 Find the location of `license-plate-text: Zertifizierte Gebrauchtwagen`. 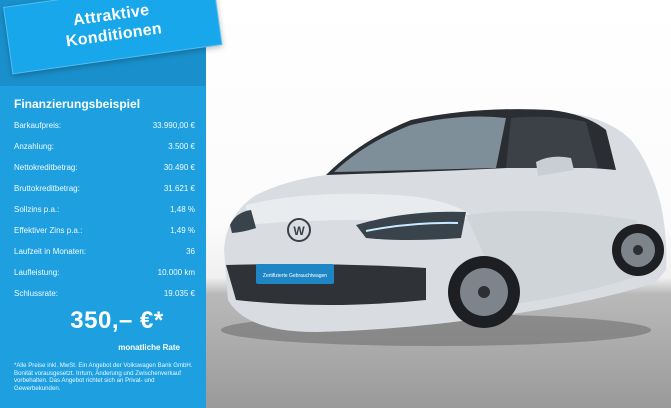

license-plate-text: Zertifizierte Gebrauchtwagen is located at coordinates (295, 276).